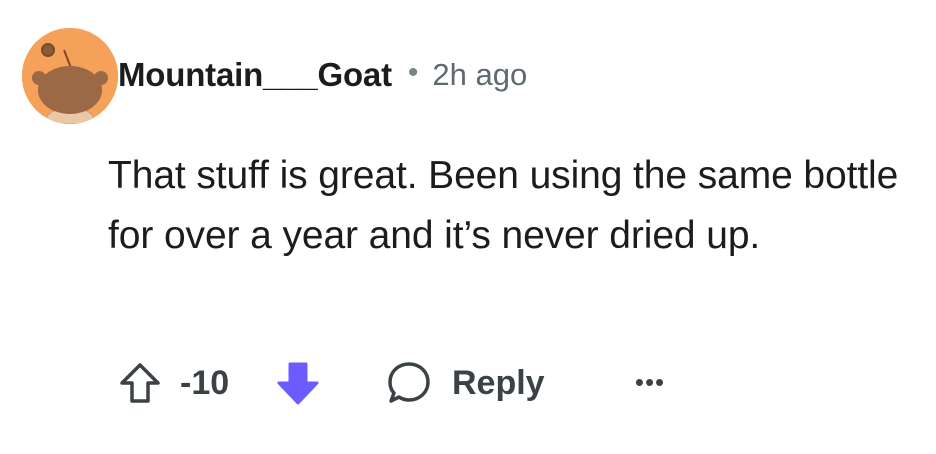 The width and height of the screenshot is (936, 454). I want to click on ellipsis-icon: •••, so click(650, 381).